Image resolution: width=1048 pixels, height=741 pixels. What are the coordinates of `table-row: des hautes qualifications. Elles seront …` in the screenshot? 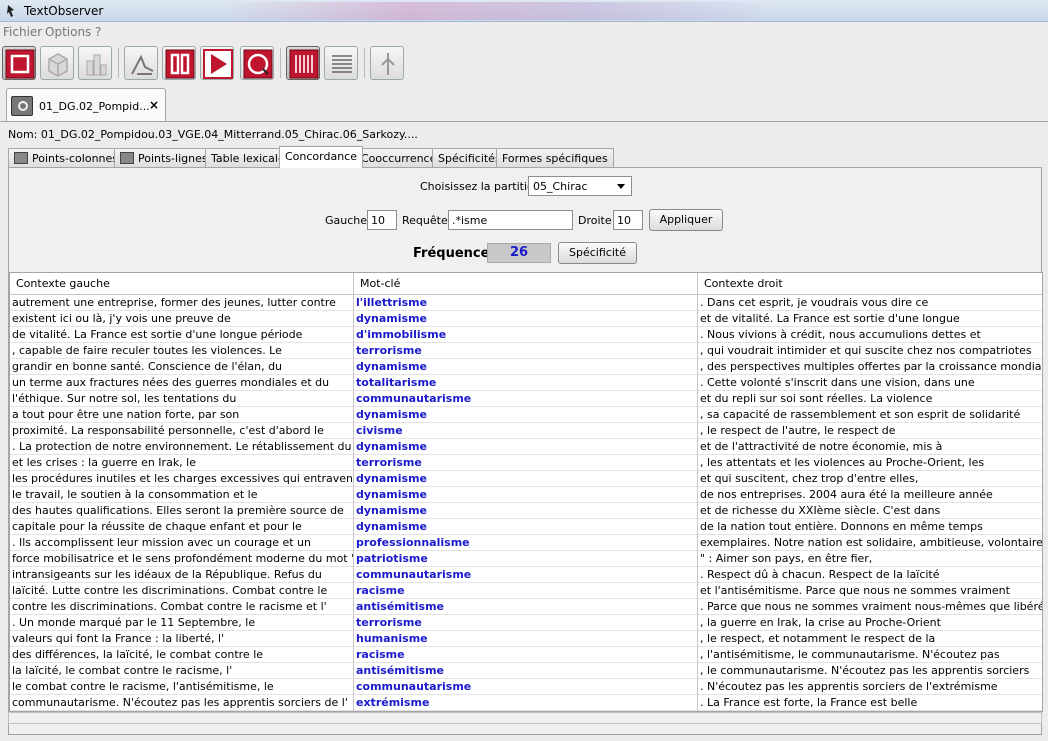 It's located at (526, 511).